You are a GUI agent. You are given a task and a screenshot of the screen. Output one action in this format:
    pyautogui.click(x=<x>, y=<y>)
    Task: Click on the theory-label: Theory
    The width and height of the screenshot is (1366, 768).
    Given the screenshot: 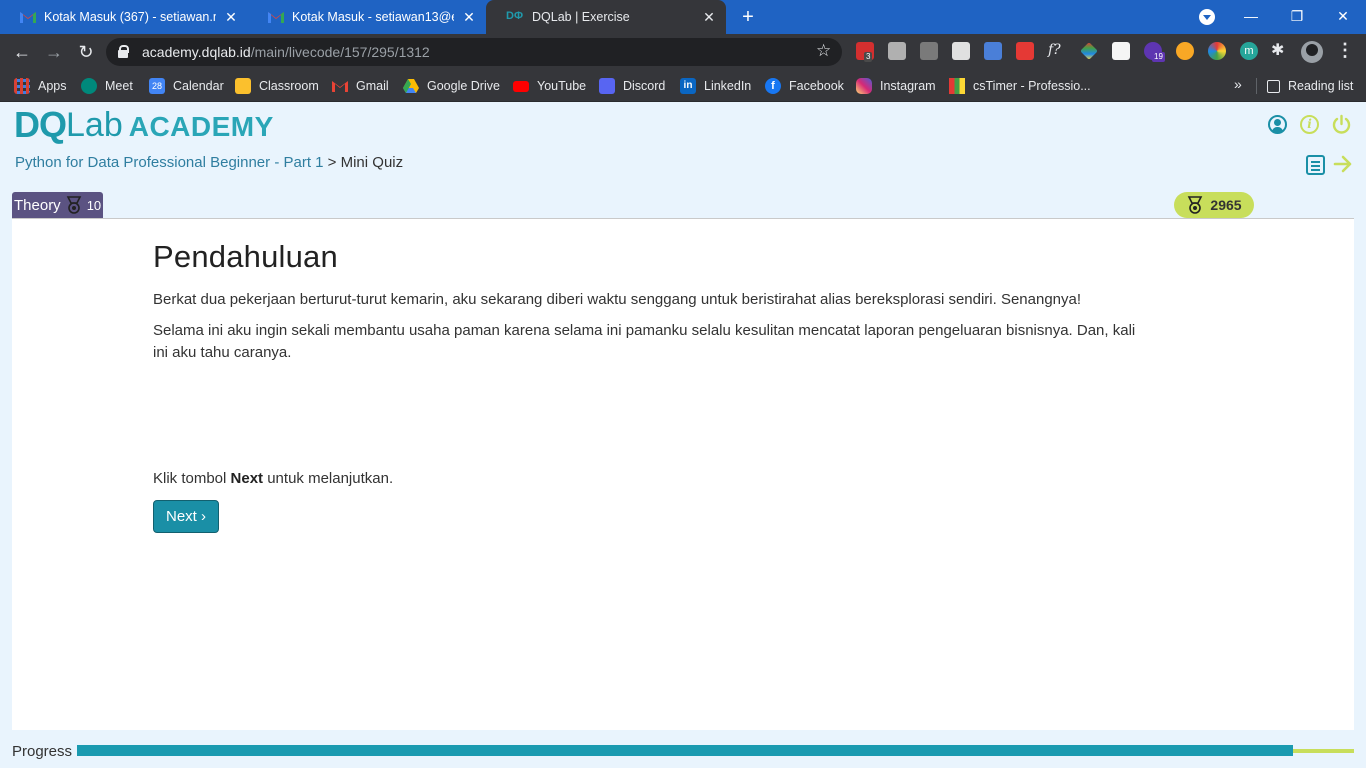 What is the action you would take?
    pyautogui.click(x=37, y=205)
    